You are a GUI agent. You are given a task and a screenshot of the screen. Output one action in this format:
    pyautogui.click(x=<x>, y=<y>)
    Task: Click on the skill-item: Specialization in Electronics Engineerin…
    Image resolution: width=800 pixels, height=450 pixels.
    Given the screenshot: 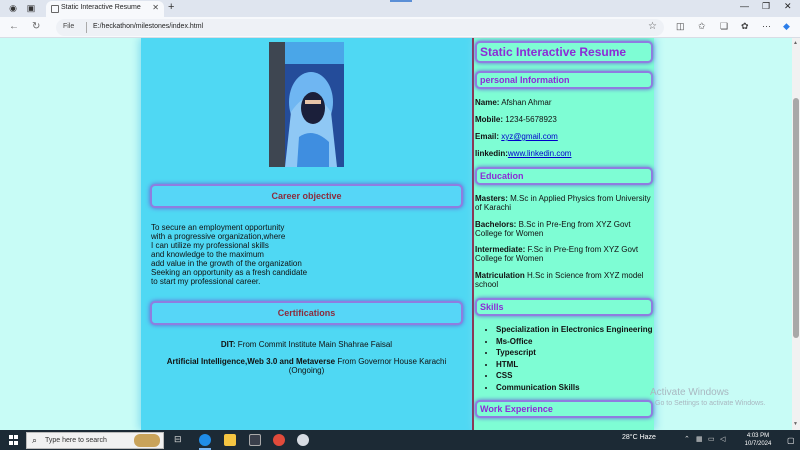 What is the action you would take?
    pyautogui.click(x=574, y=330)
    